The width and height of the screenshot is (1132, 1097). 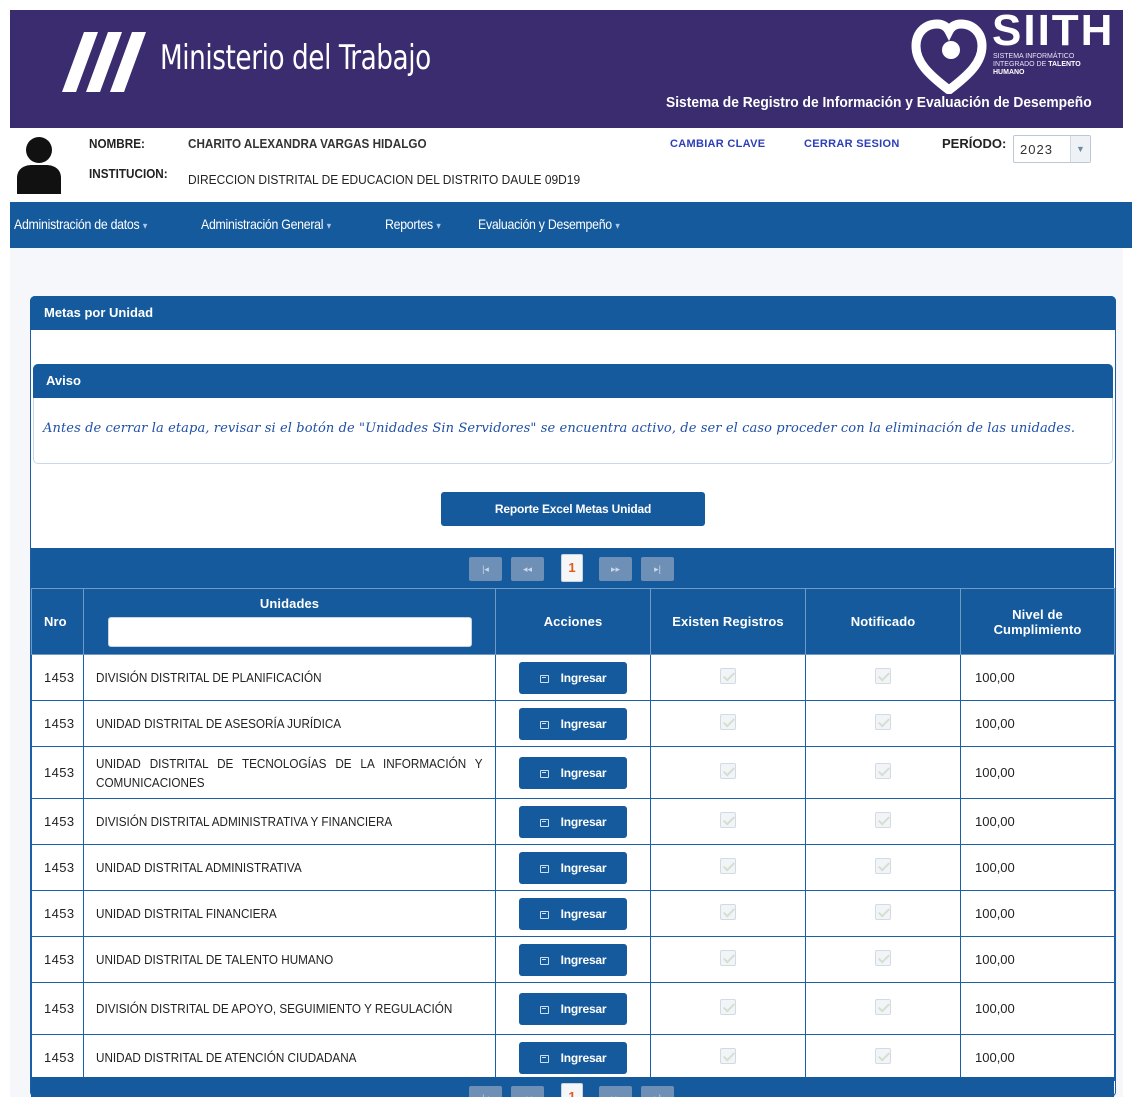 What do you see at coordinates (289, 632) in the screenshot?
I see `units-filter-input` at bounding box center [289, 632].